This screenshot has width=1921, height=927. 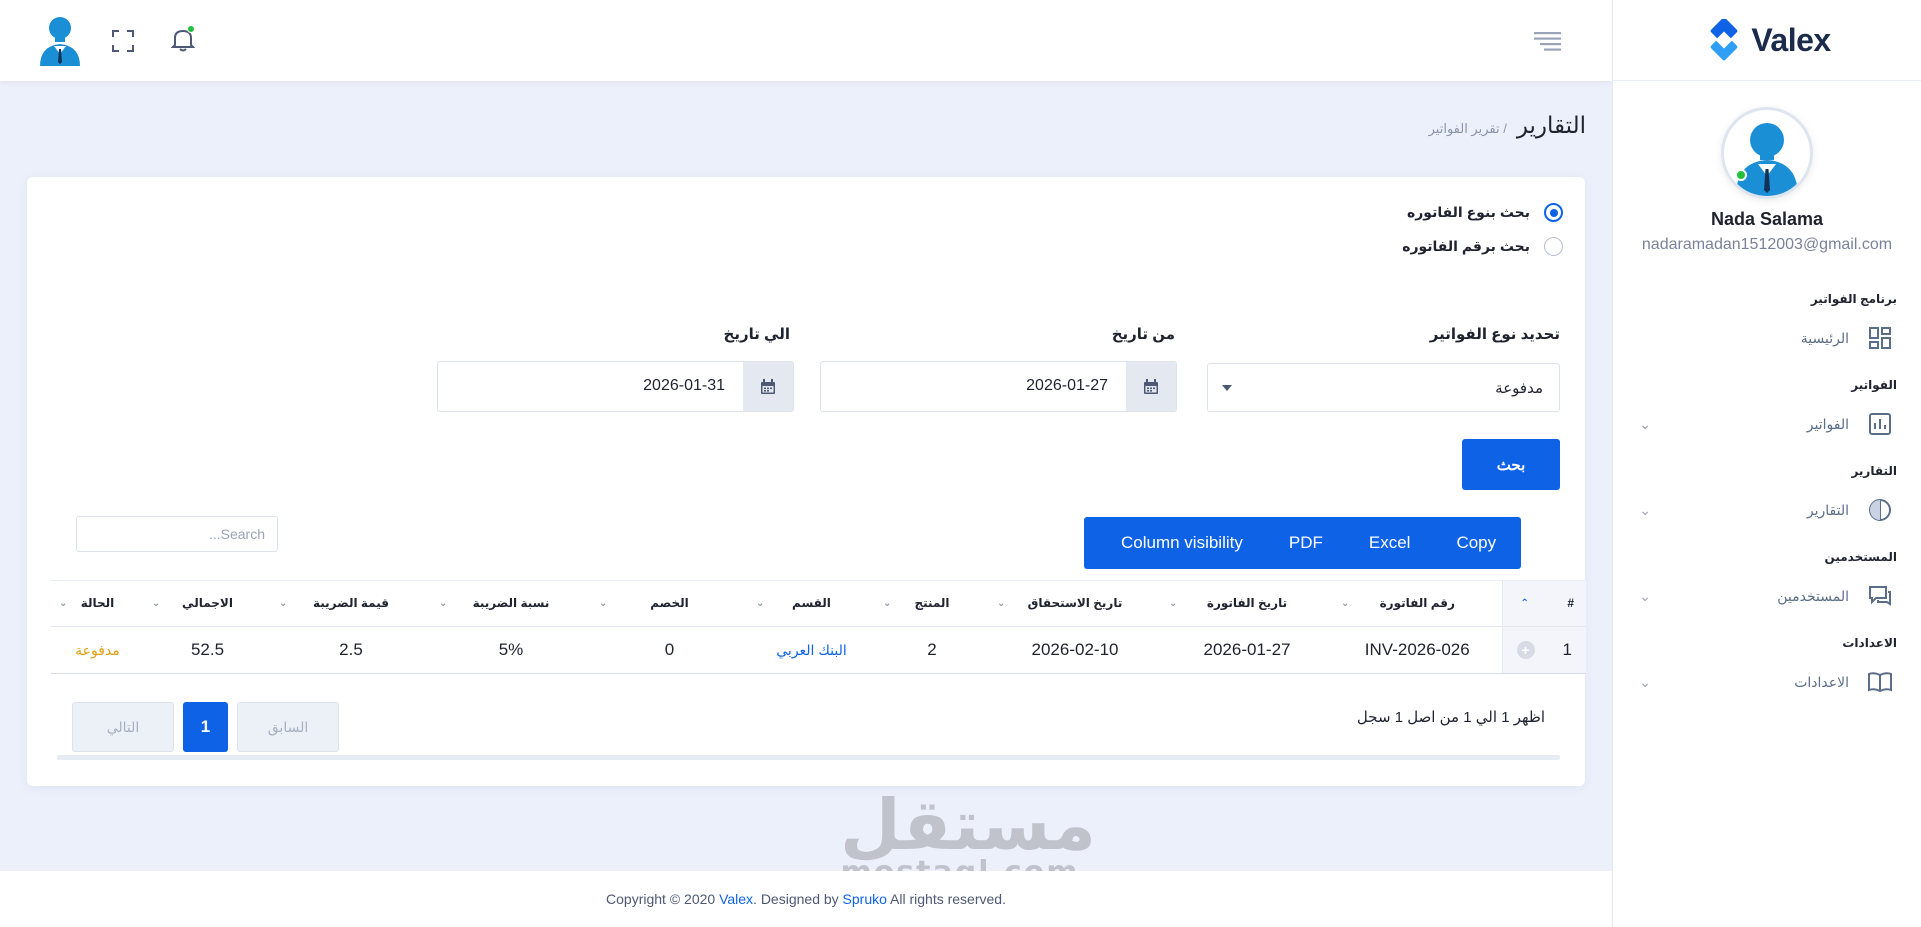 What do you see at coordinates (1511, 464) in the screenshot?
I see `search-button: بحث` at bounding box center [1511, 464].